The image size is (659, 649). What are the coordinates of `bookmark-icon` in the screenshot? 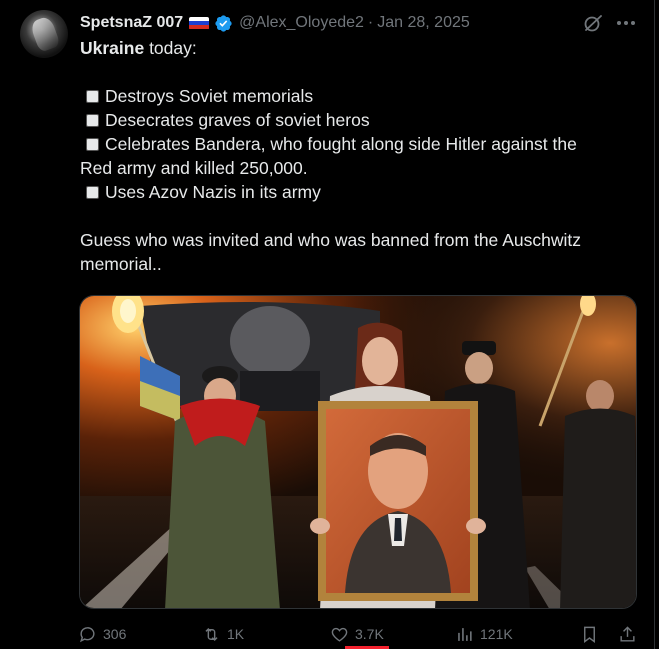 It's located at (589, 635).